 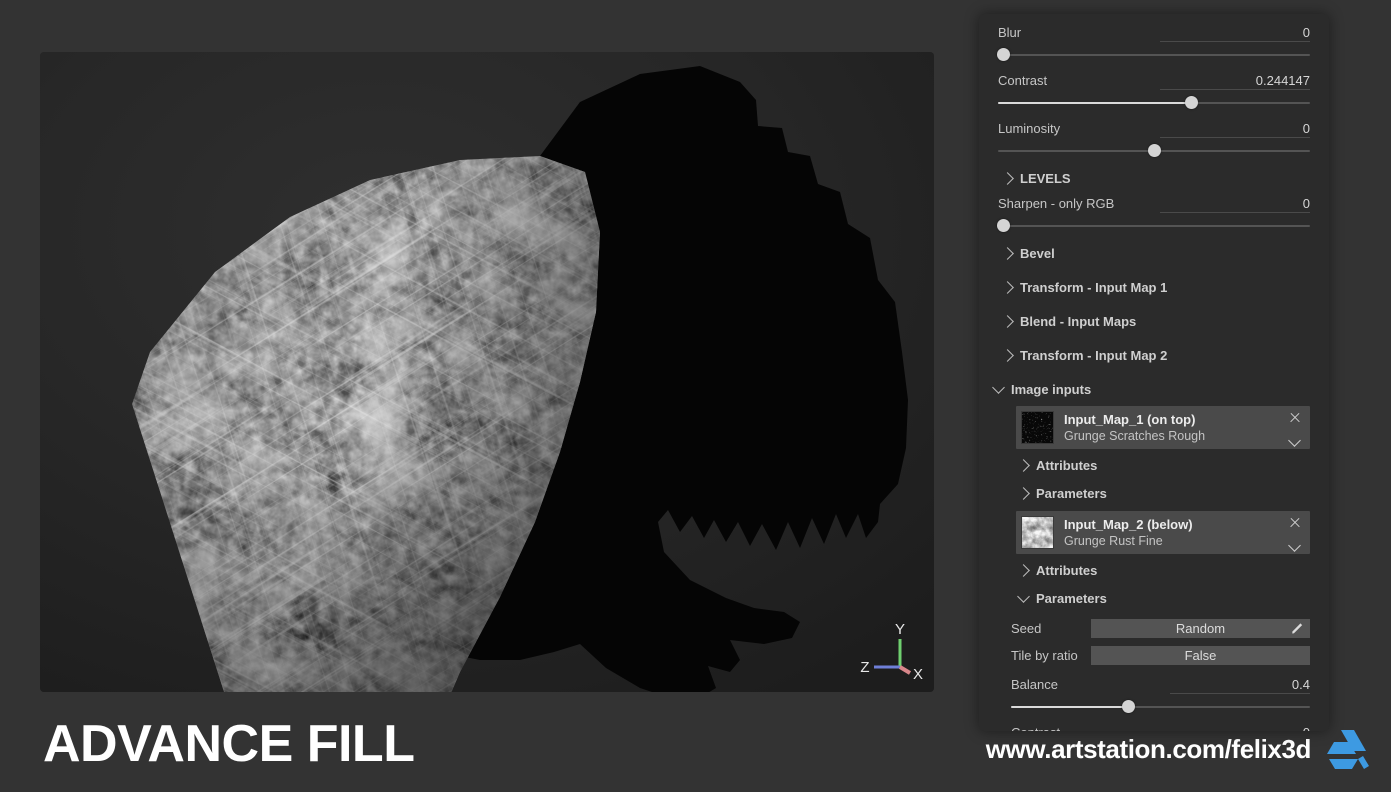 What do you see at coordinates (1067, 570) in the screenshot?
I see `input-map-2-attributes-label: Attributes` at bounding box center [1067, 570].